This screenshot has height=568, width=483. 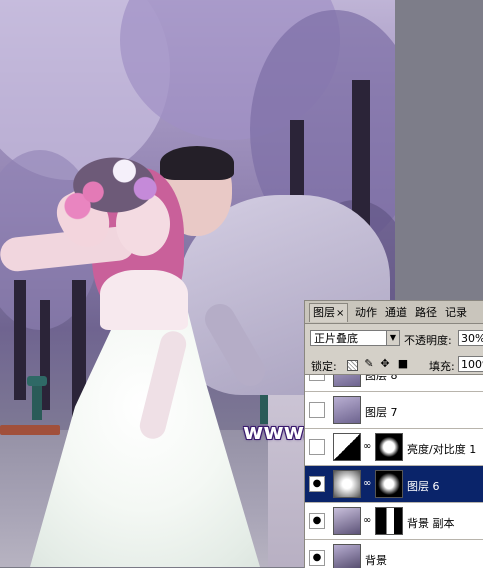 What do you see at coordinates (197, 163) in the screenshot?
I see `groom-hair` at bounding box center [197, 163].